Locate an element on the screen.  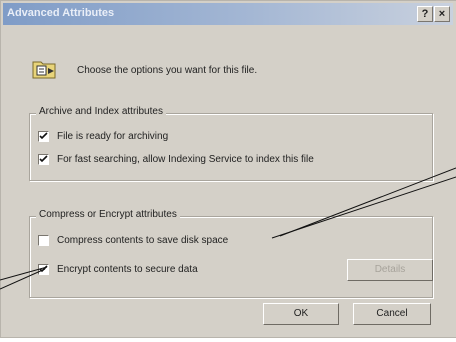
callout-line-compress is located at coordinates (367, 202).